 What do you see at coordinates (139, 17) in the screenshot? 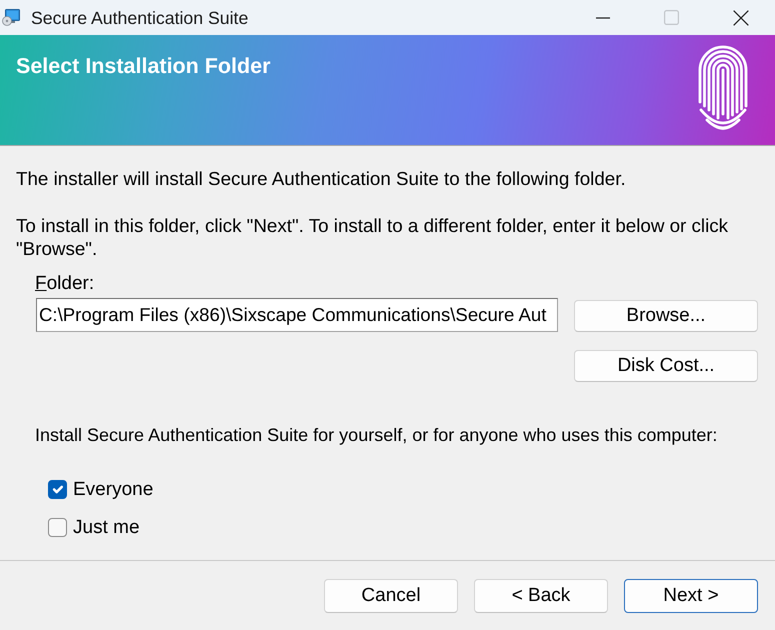
I see `window-title: Secure Authentication Suite` at bounding box center [139, 17].